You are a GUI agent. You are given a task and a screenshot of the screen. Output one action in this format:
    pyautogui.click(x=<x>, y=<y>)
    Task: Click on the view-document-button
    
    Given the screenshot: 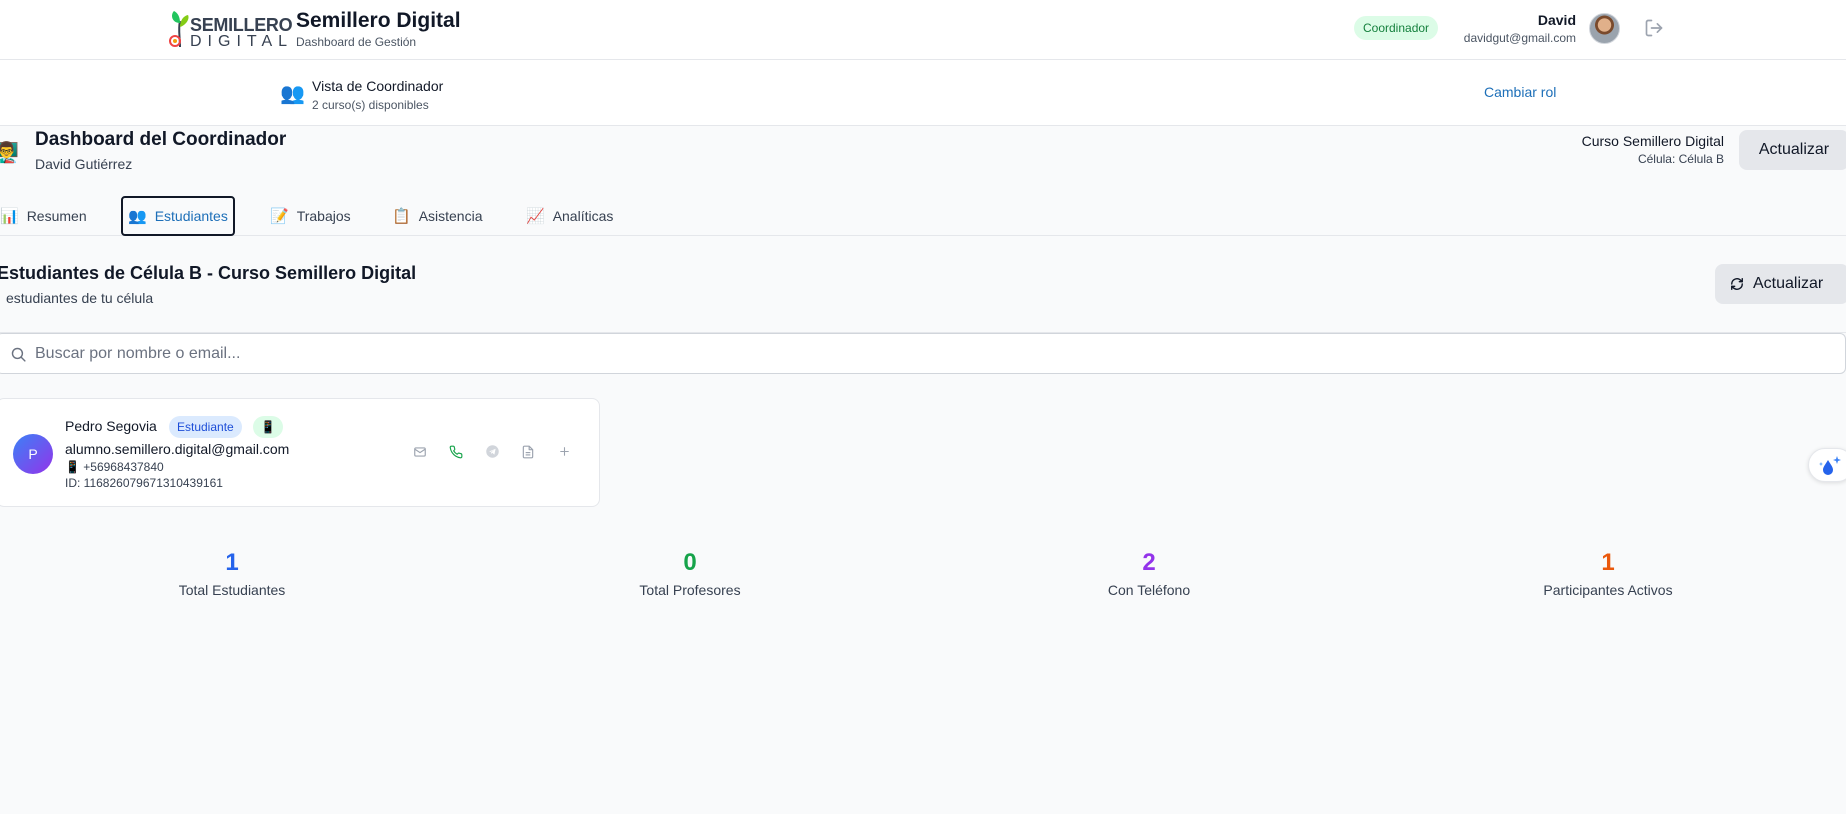 What is the action you would take?
    pyautogui.click(x=528, y=453)
    